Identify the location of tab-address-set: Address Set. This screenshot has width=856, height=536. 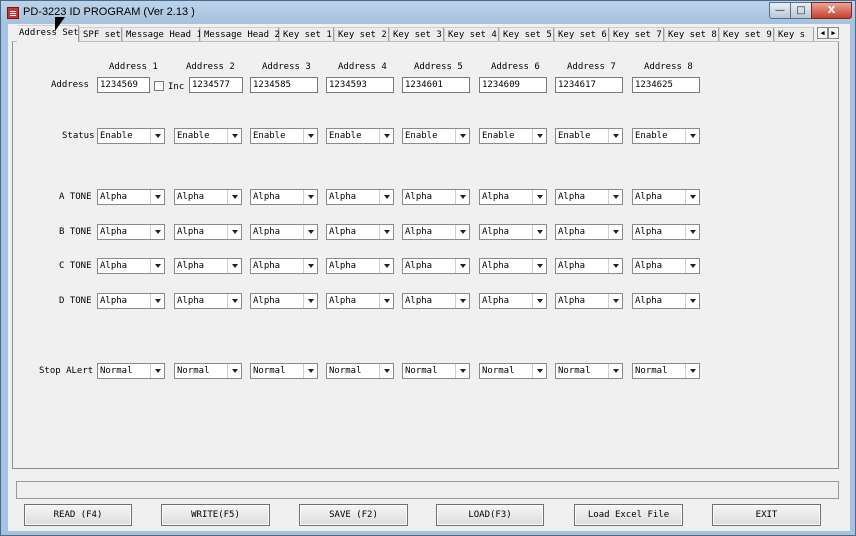
(48, 33).